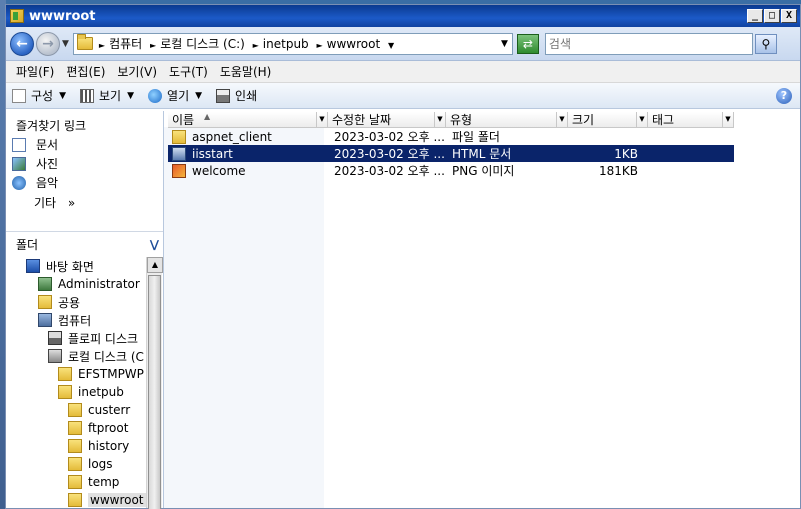 Image resolution: width=801 pixels, height=509 pixels. I want to click on tree-item: wwwroot, so click(76, 499).